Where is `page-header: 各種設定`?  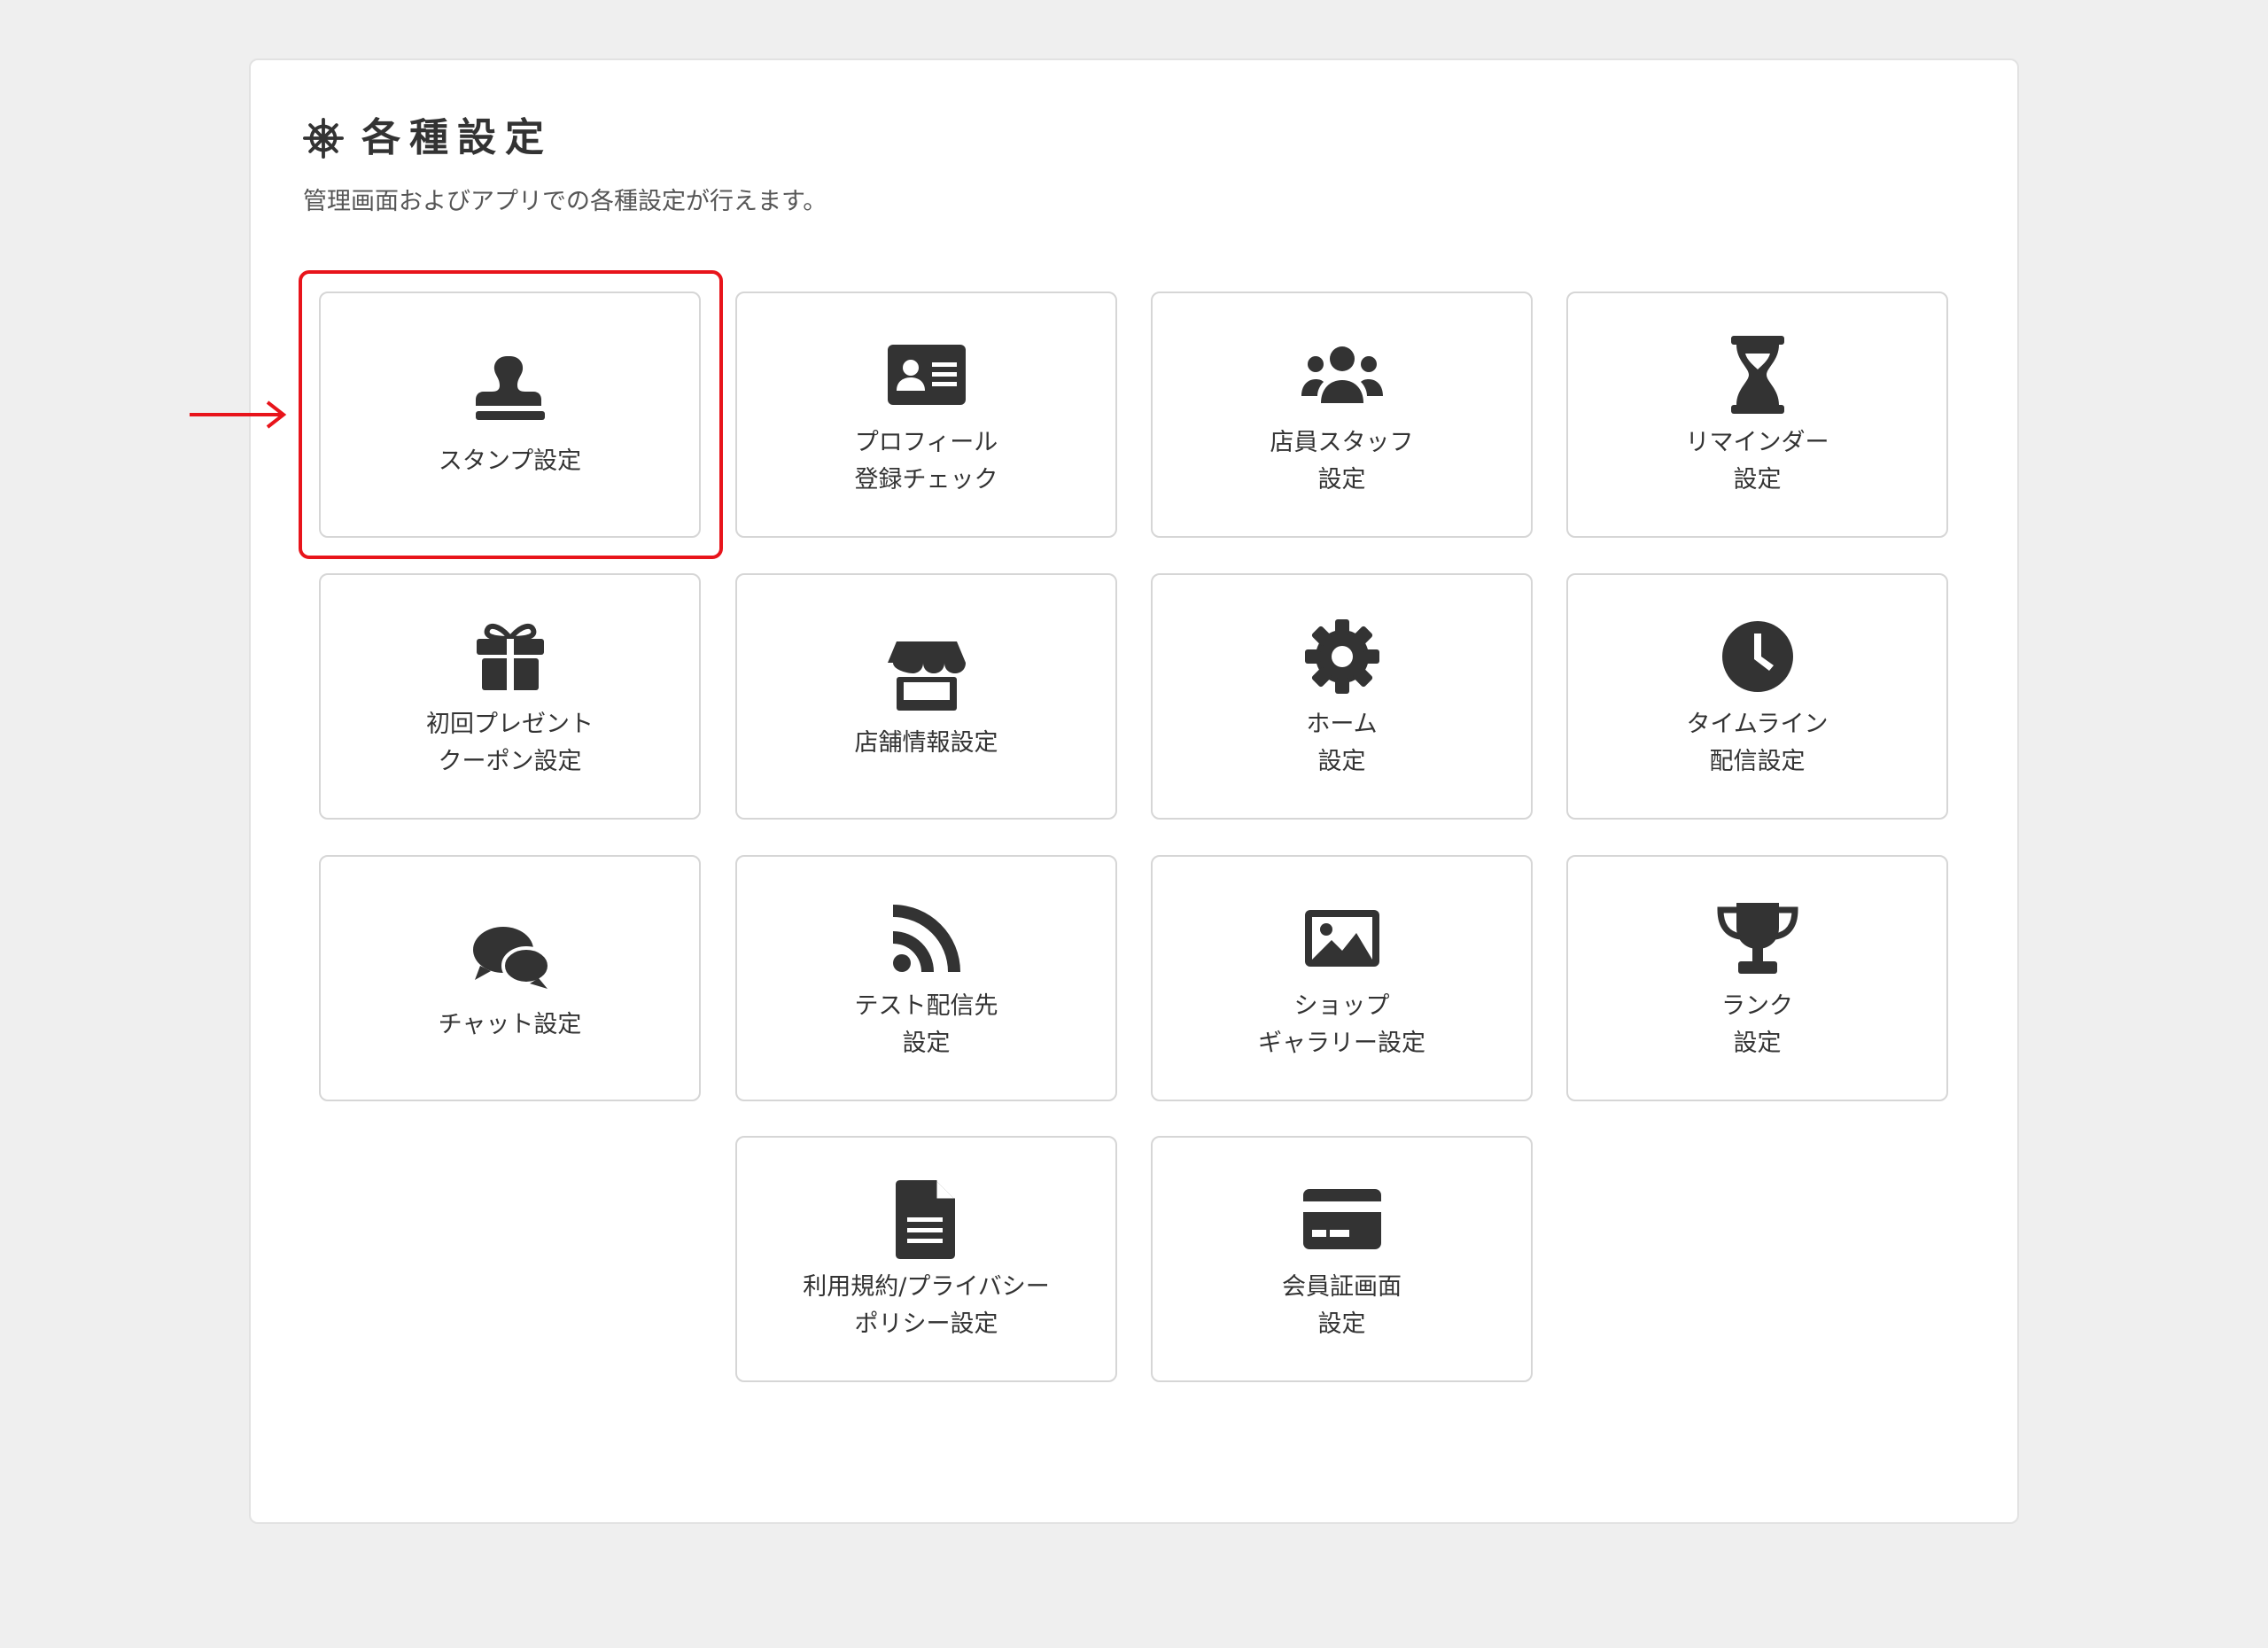 page-header: 各種設定 is located at coordinates (428, 138).